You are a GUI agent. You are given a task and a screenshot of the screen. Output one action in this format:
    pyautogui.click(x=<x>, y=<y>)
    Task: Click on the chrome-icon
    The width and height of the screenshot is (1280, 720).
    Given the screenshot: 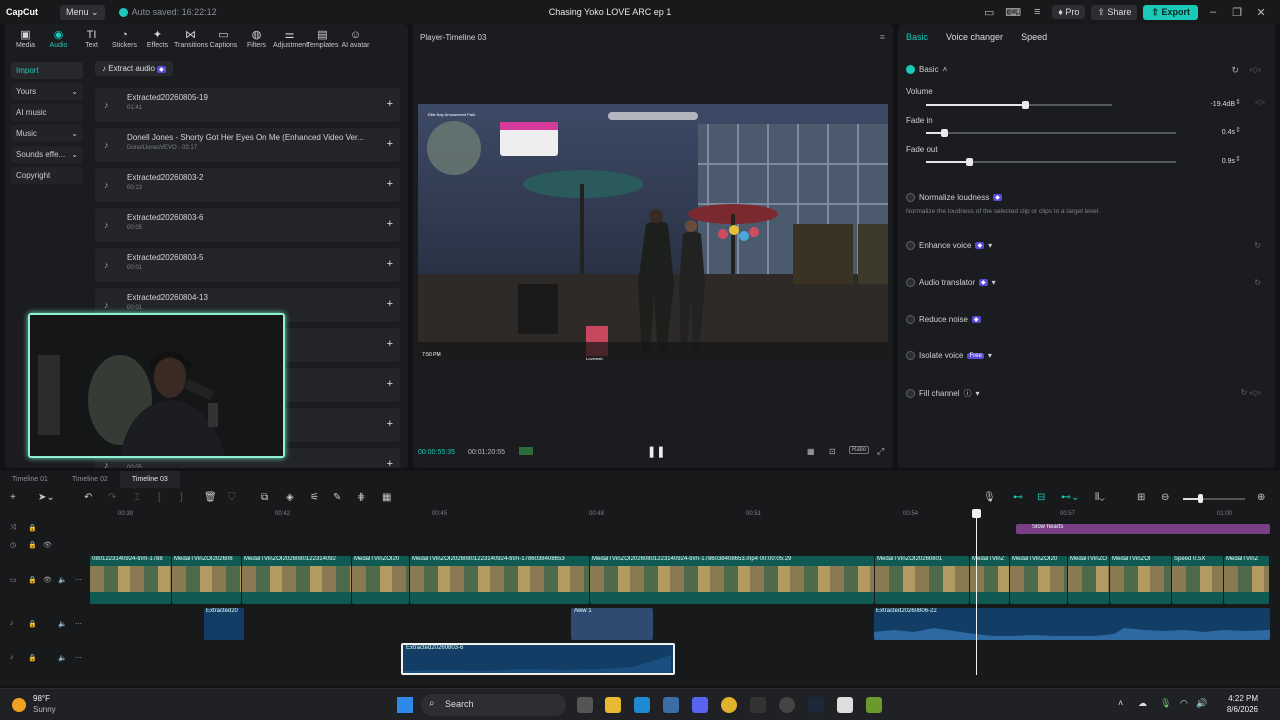 What is the action you would take?
    pyautogui.click(x=729, y=705)
    